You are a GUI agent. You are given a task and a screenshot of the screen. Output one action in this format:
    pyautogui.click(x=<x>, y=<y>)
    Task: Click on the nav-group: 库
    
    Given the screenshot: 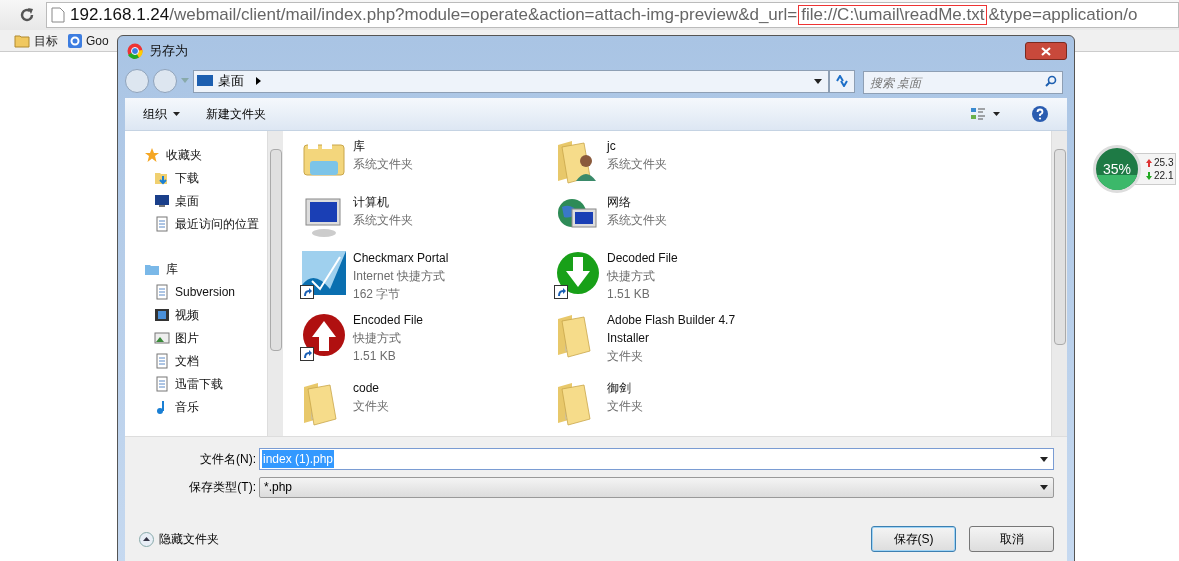 What is the action you would take?
    pyautogui.click(x=205, y=268)
    